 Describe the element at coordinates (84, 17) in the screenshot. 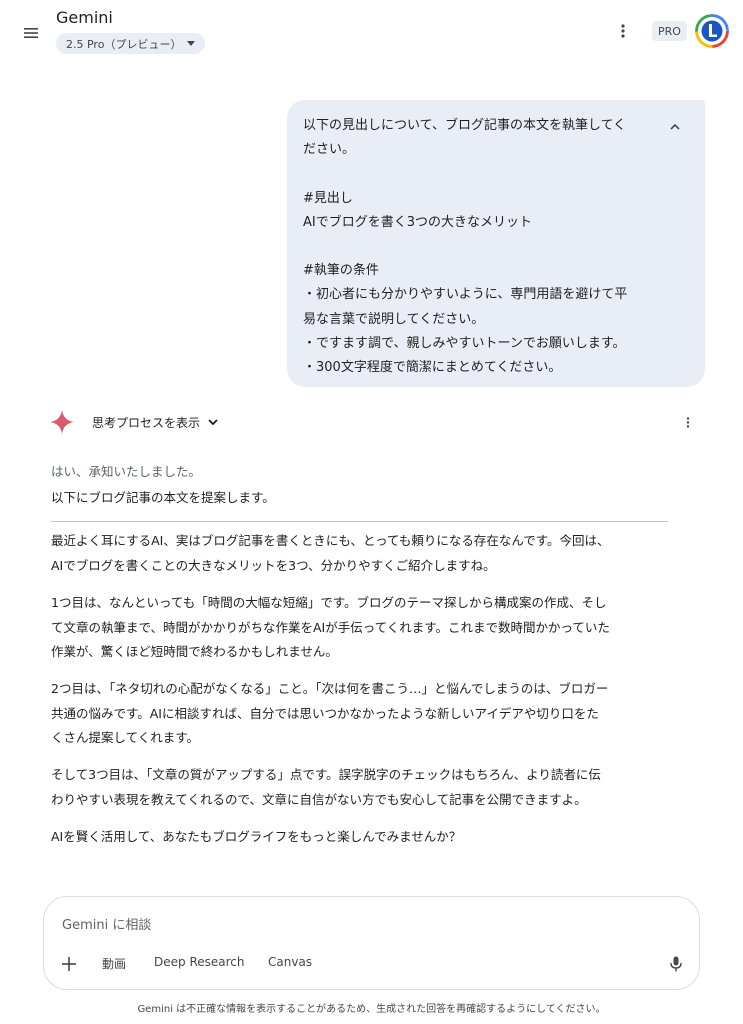

I see `app-title: Gemini` at that location.